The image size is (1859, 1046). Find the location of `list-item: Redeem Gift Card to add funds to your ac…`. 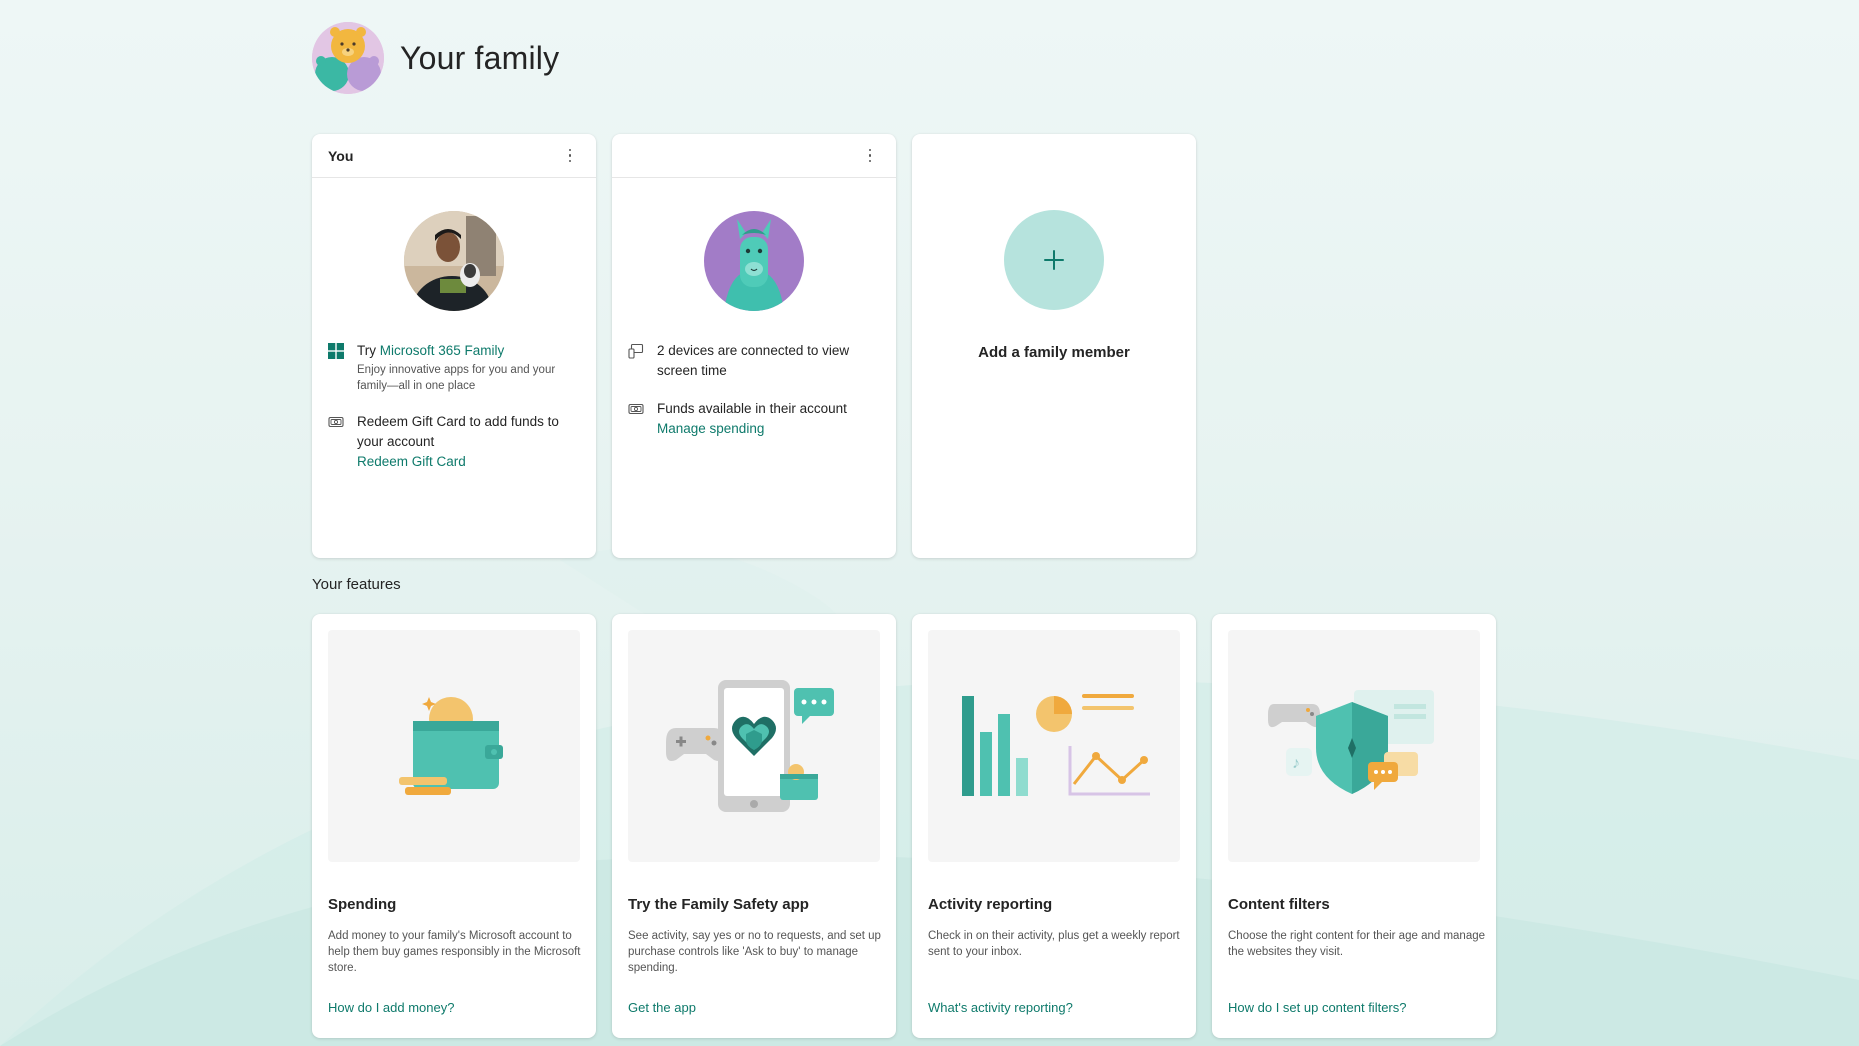

list-item: Redeem Gift Card to add funds to your ac… is located at coordinates (454, 442).